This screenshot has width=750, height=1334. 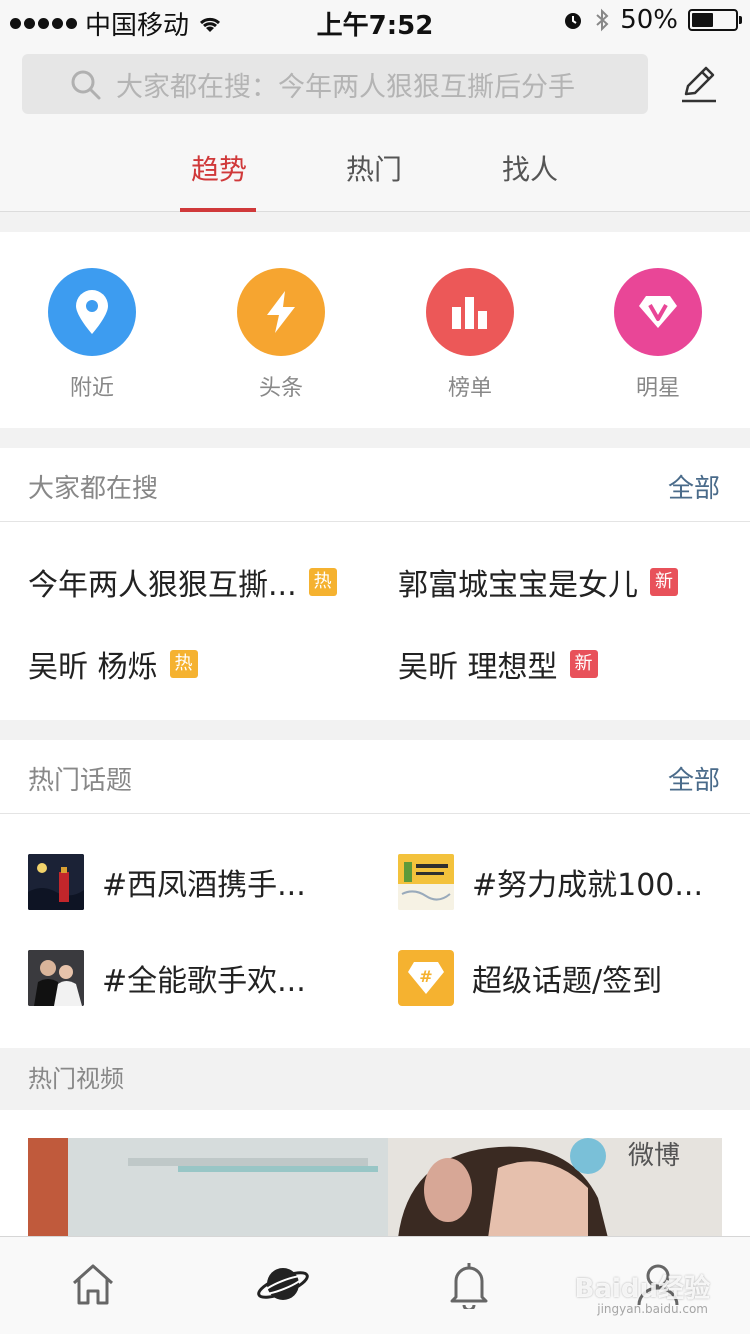 I want to click on quick-link-headlines: 头条, so click(x=281, y=335).